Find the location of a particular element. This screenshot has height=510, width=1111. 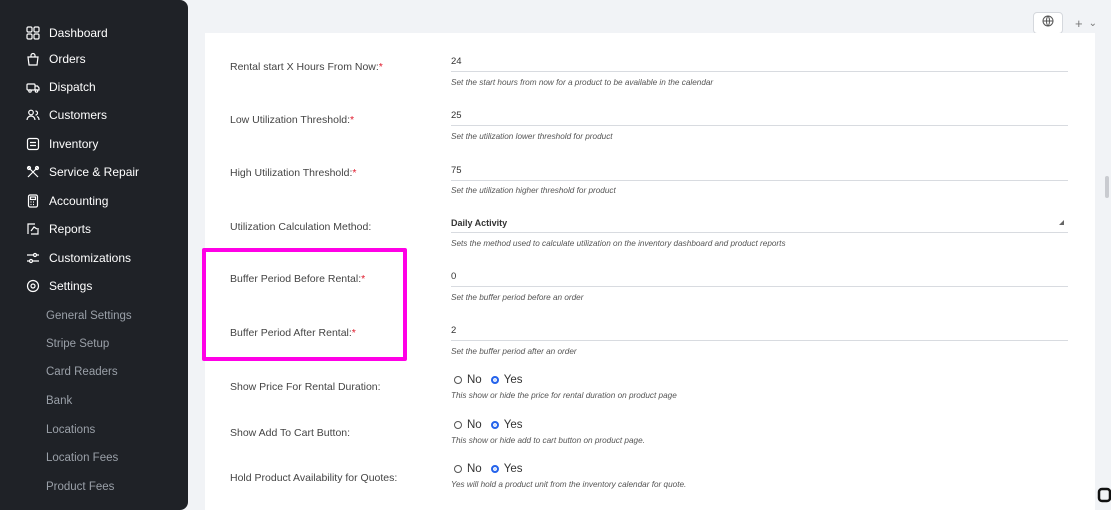

highlight-box is located at coordinates (304, 304).